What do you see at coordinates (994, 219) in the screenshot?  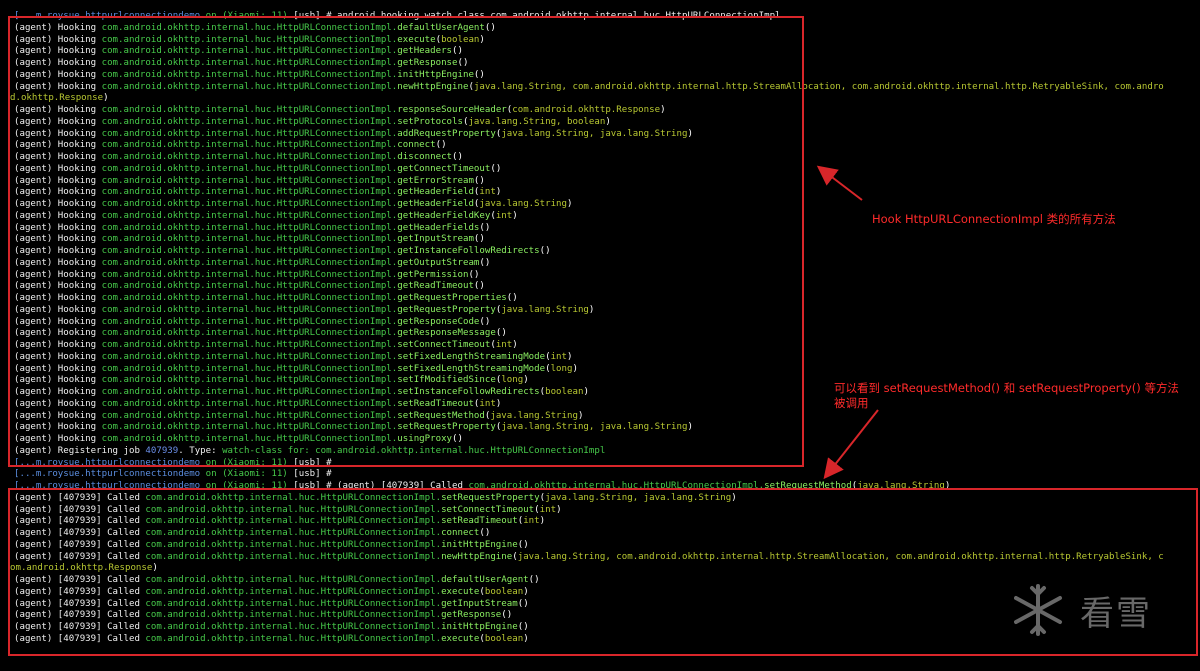 I see `annotation-hook-all-methods: Hook HttpURLConnectionImpl 类的所有方法` at bounding box center [994, 219].